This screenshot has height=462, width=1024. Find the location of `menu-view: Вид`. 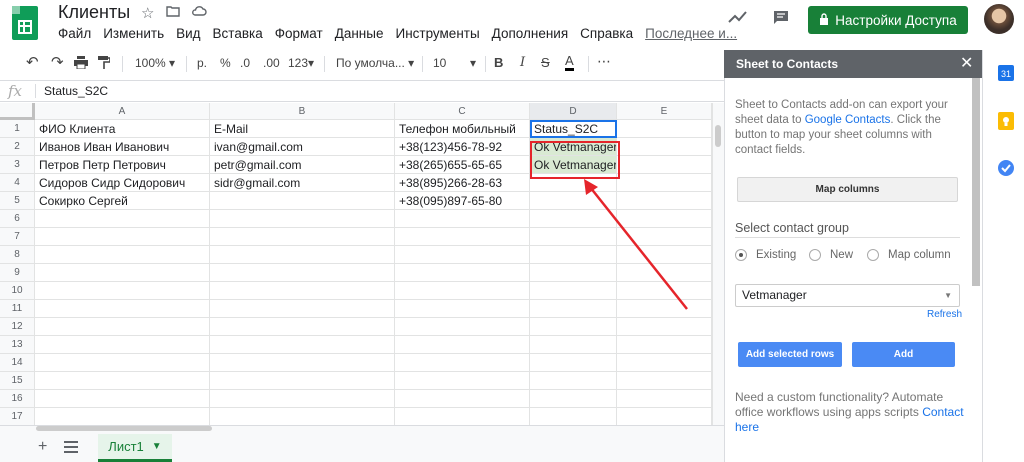

menu-view: Вид is located at coordinates (188, 33).